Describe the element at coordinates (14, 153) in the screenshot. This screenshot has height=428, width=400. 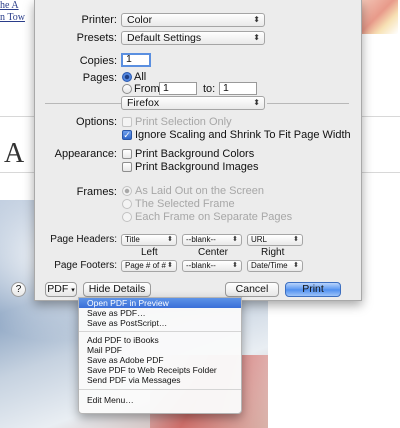
I see `article-heading-fragment: A` at that location.